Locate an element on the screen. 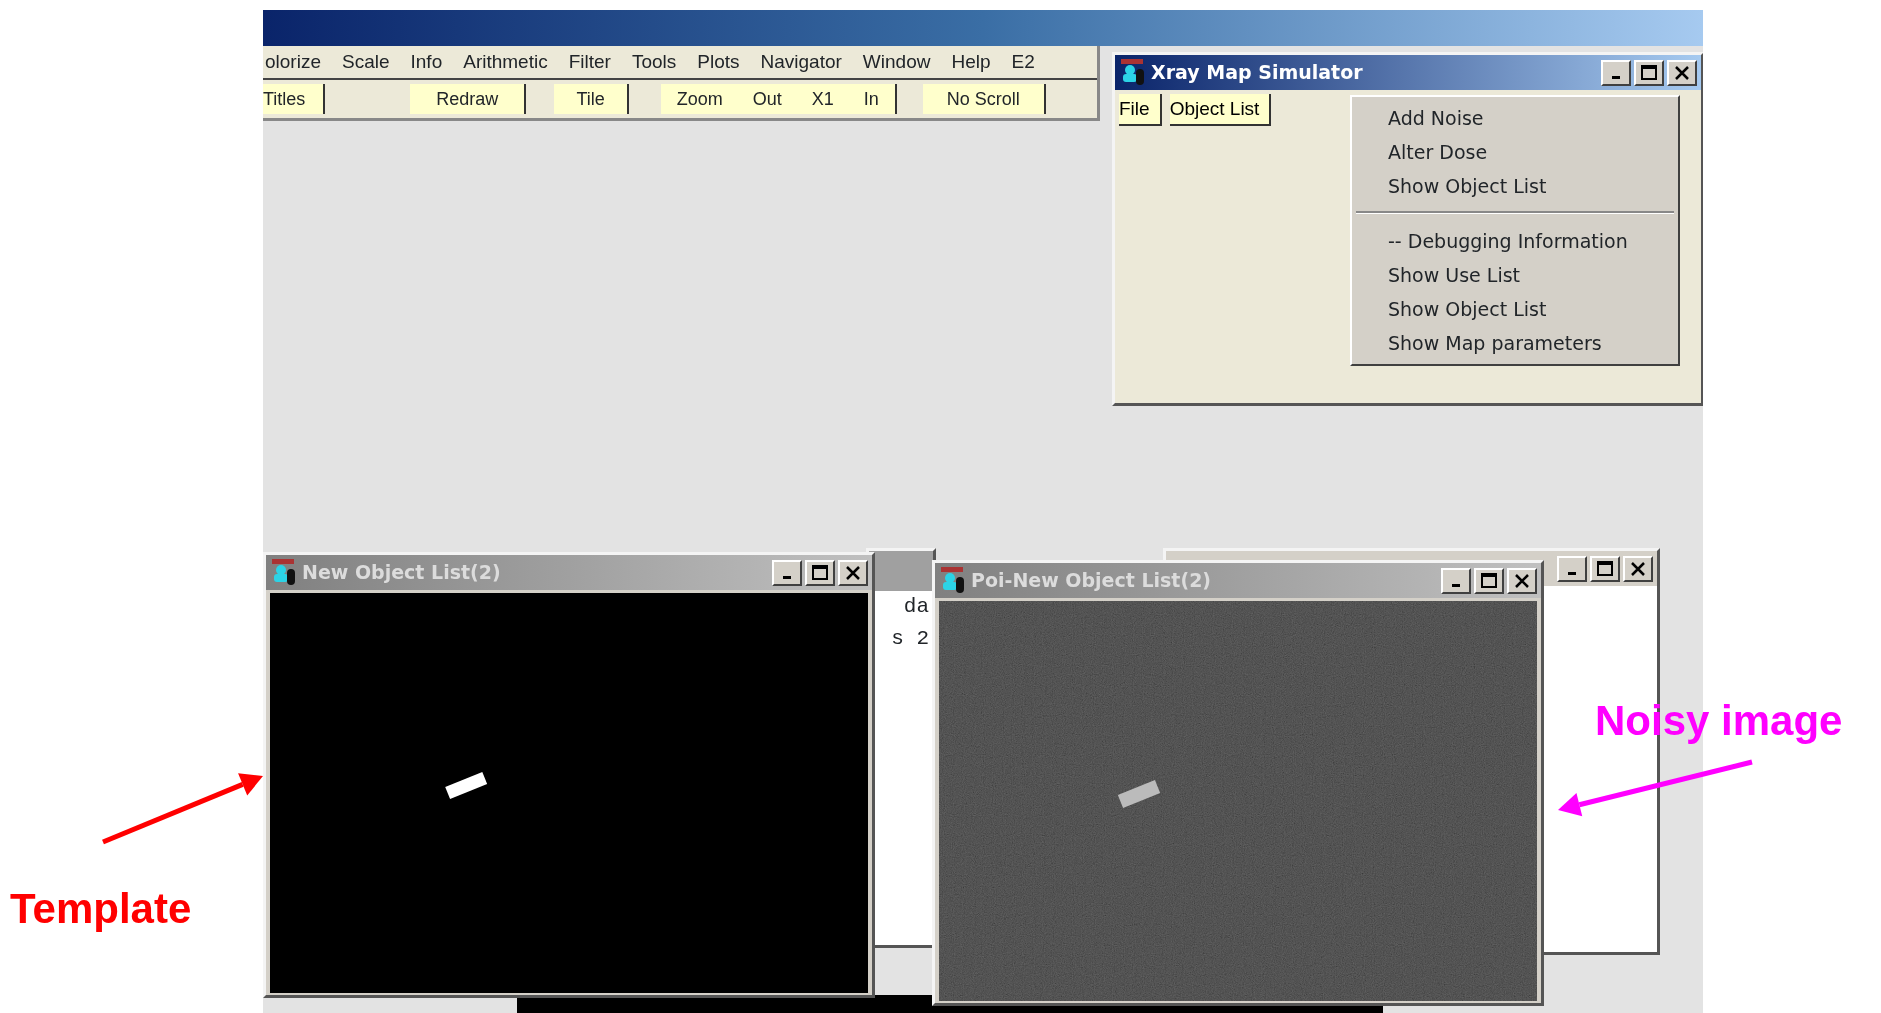 This screenshot has width=1881, height=1013. menu-item: Show Use List is located at coordinates (1515, 275).